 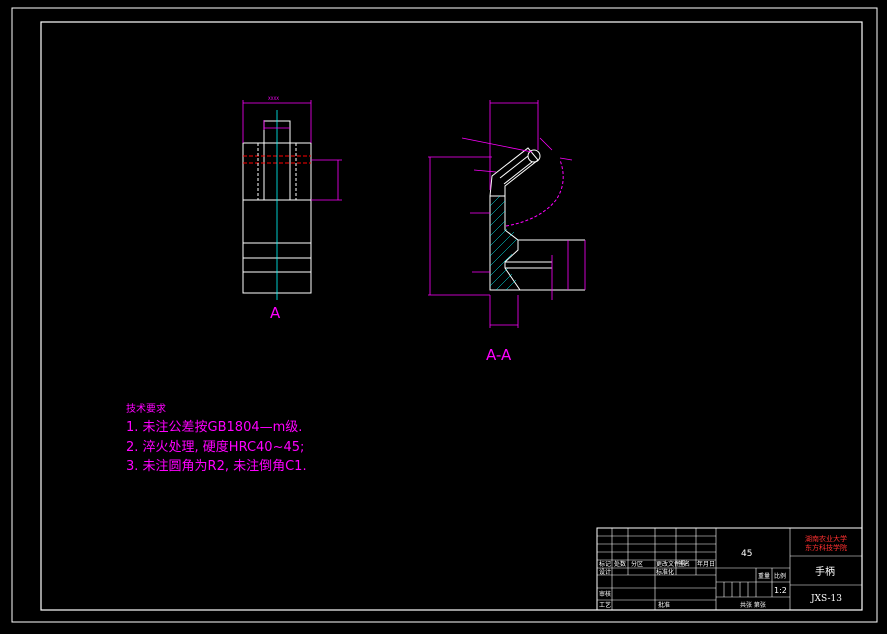 What do you see at coordinates (216, 466) in the screenshot?
I see `tech-req-item: 3. 未注圆角为R2, 未注倒角C1.` at bounding box center [216, 466].